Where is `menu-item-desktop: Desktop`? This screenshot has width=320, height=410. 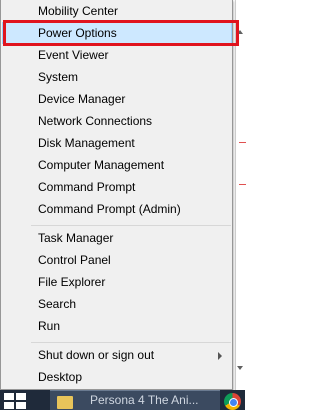 menu-item-desktop: Desktop is located at coordinates (117, 377).